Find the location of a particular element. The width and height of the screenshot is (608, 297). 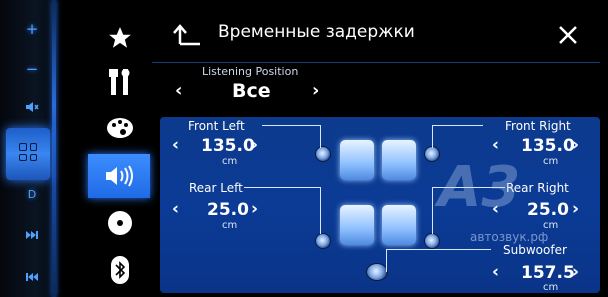

front-right-decrease-button: ‹ is located at coordinates (495, 145).